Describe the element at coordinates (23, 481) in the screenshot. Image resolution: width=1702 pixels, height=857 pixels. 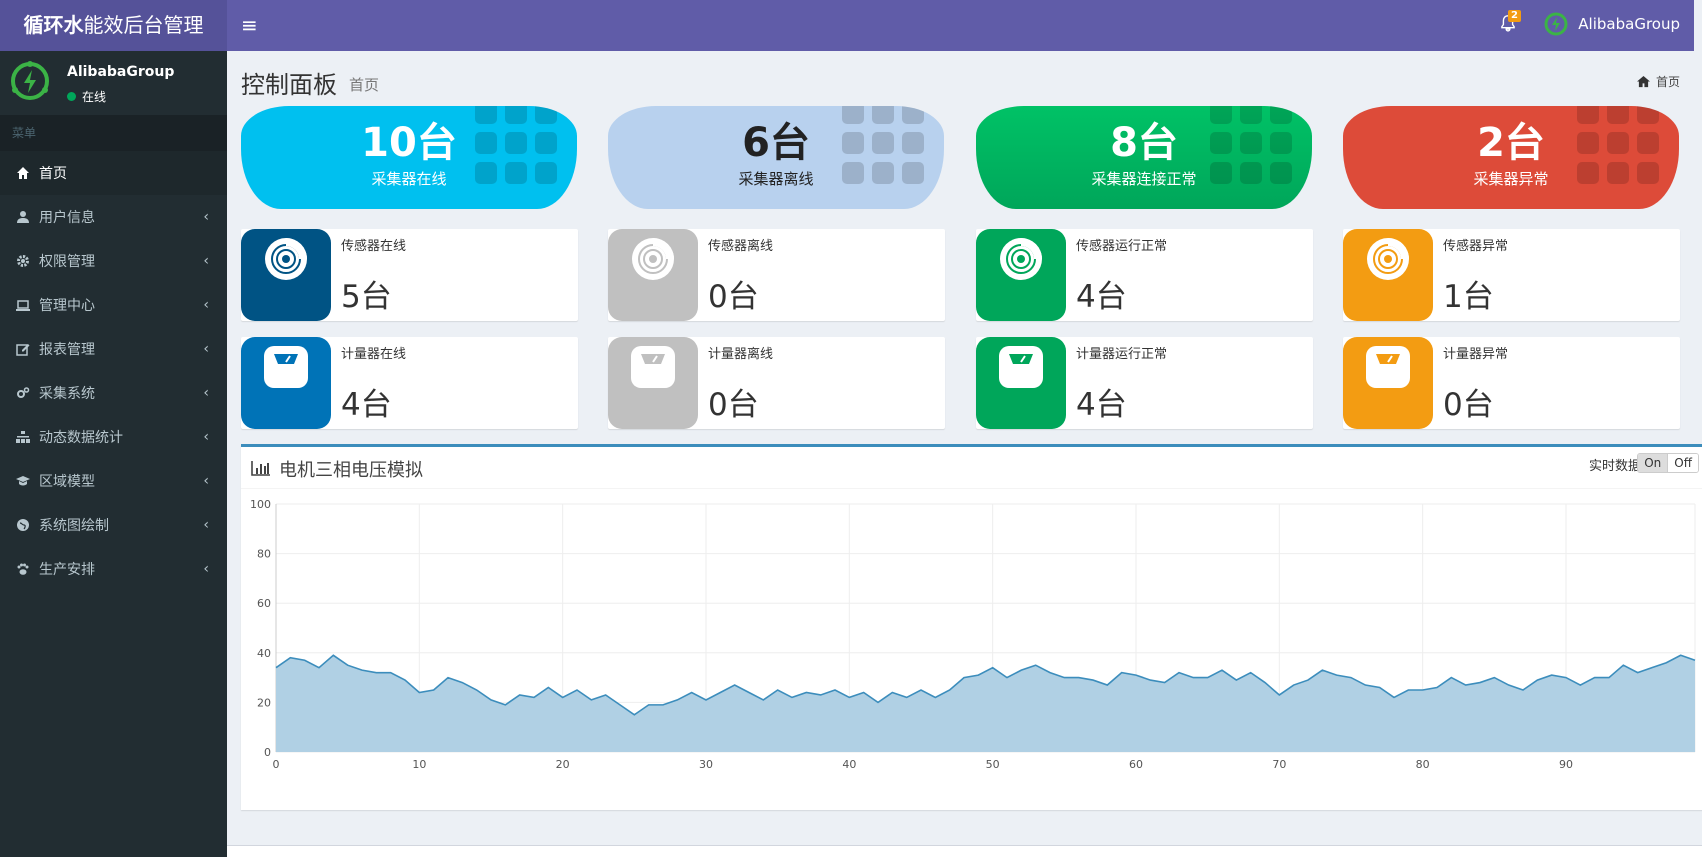
I see `graduation-cap-icon` at that location.